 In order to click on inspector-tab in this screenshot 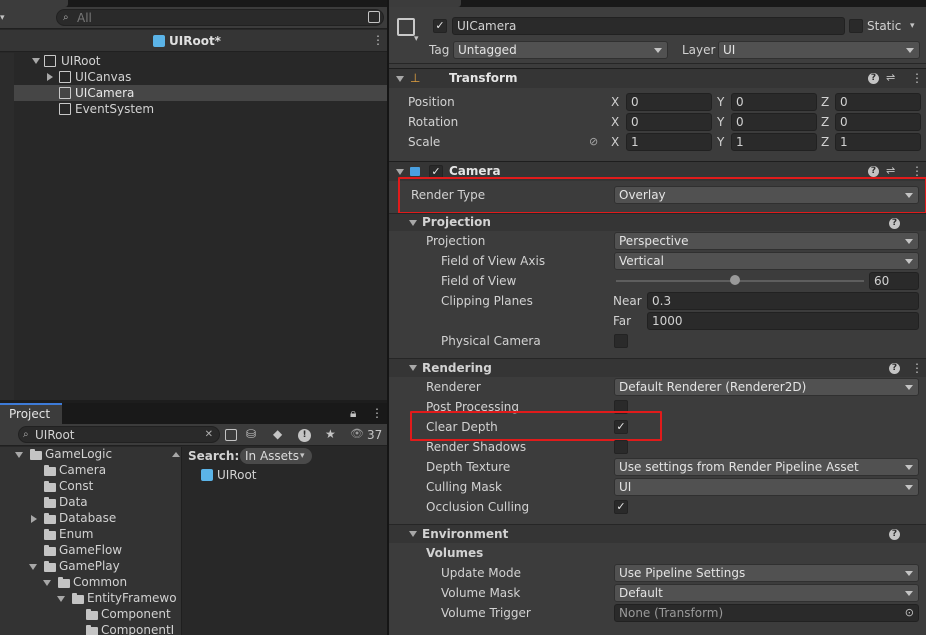, I will do `click(425, 3)`.